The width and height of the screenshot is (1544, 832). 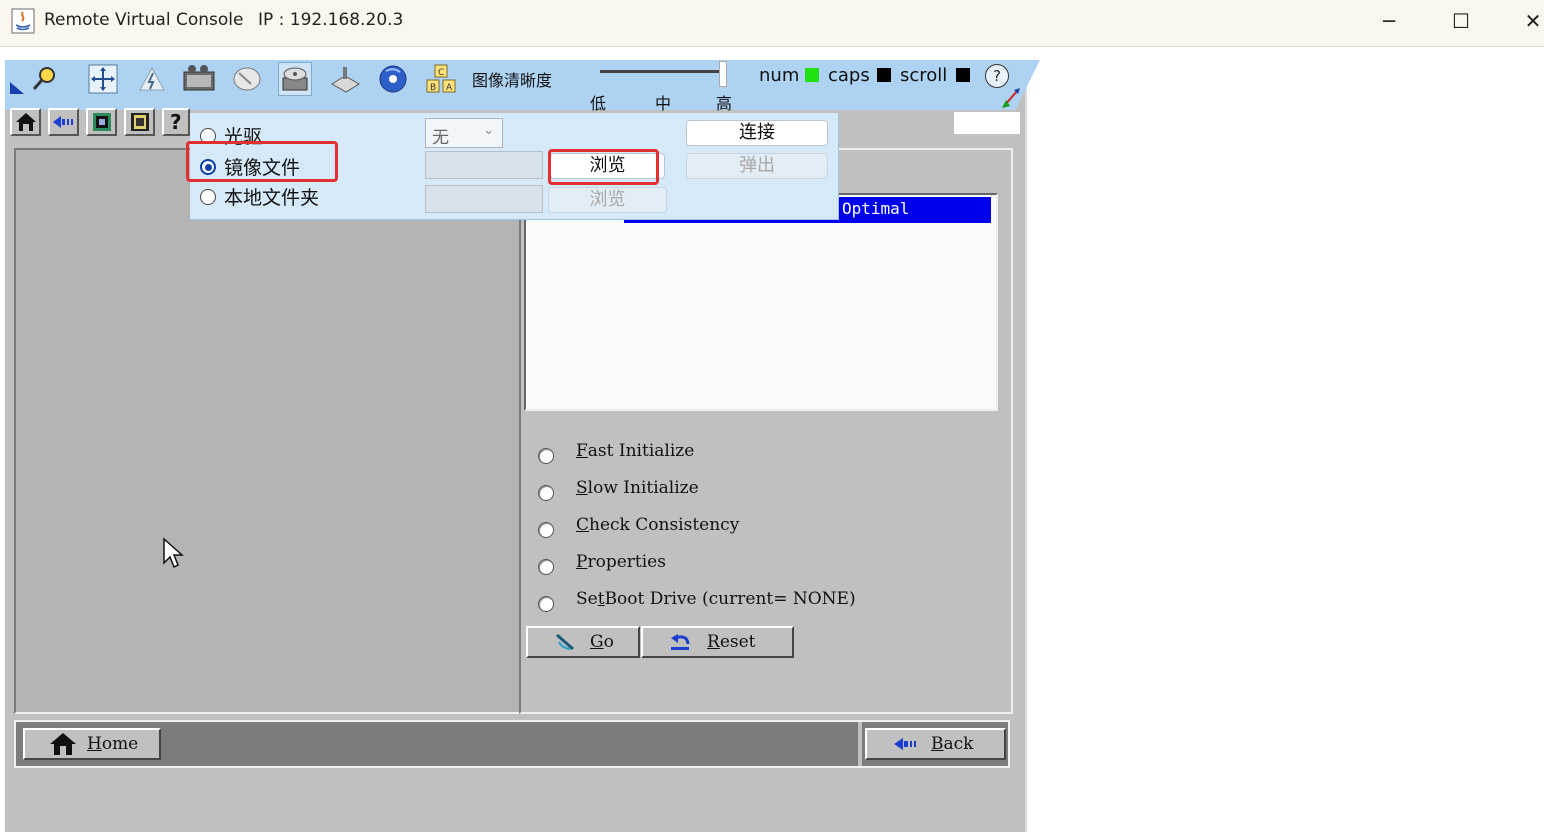 I want to click on move-icon, so click(x=103, y=79).